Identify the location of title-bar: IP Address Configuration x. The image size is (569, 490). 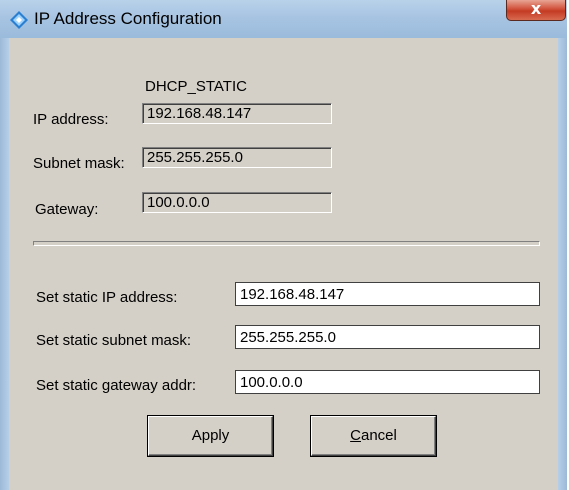
(283, 19).